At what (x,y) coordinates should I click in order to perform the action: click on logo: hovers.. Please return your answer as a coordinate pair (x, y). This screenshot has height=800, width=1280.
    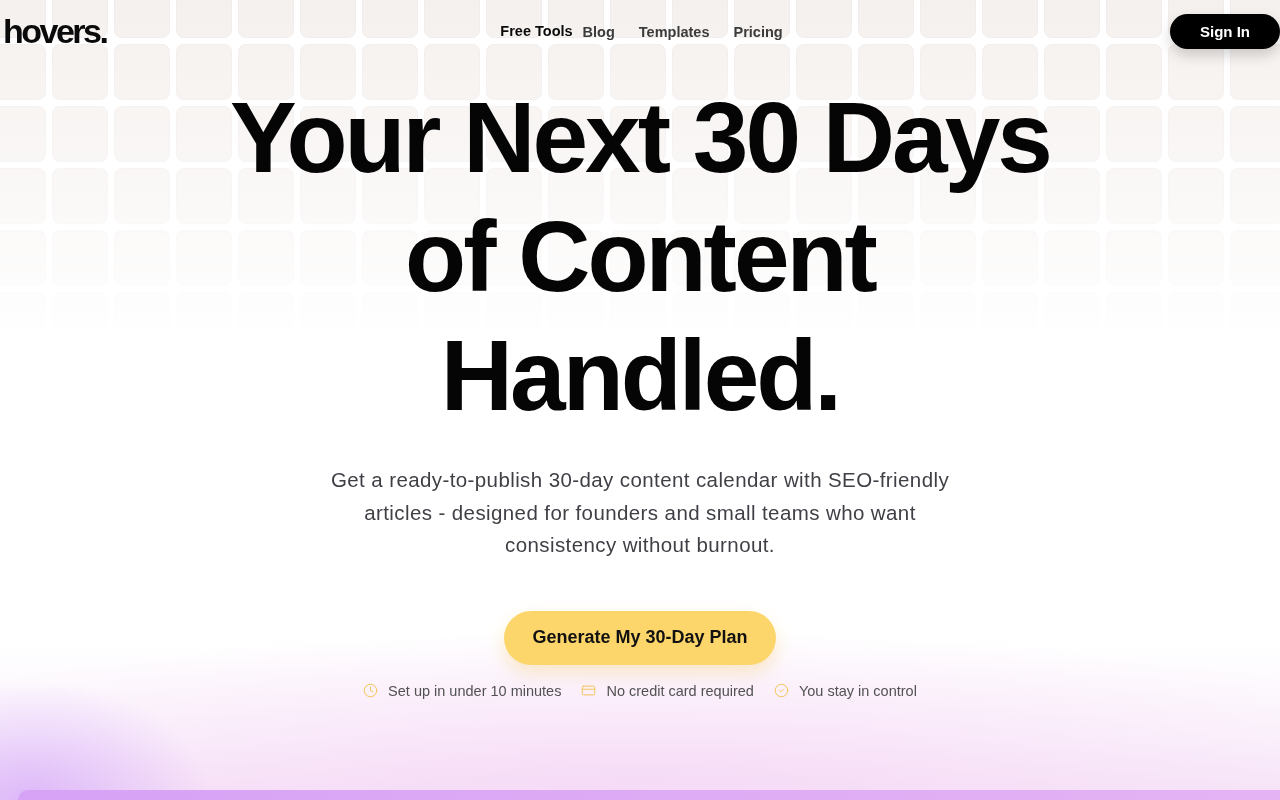
    Looking at the image, I should click on (55, 31).